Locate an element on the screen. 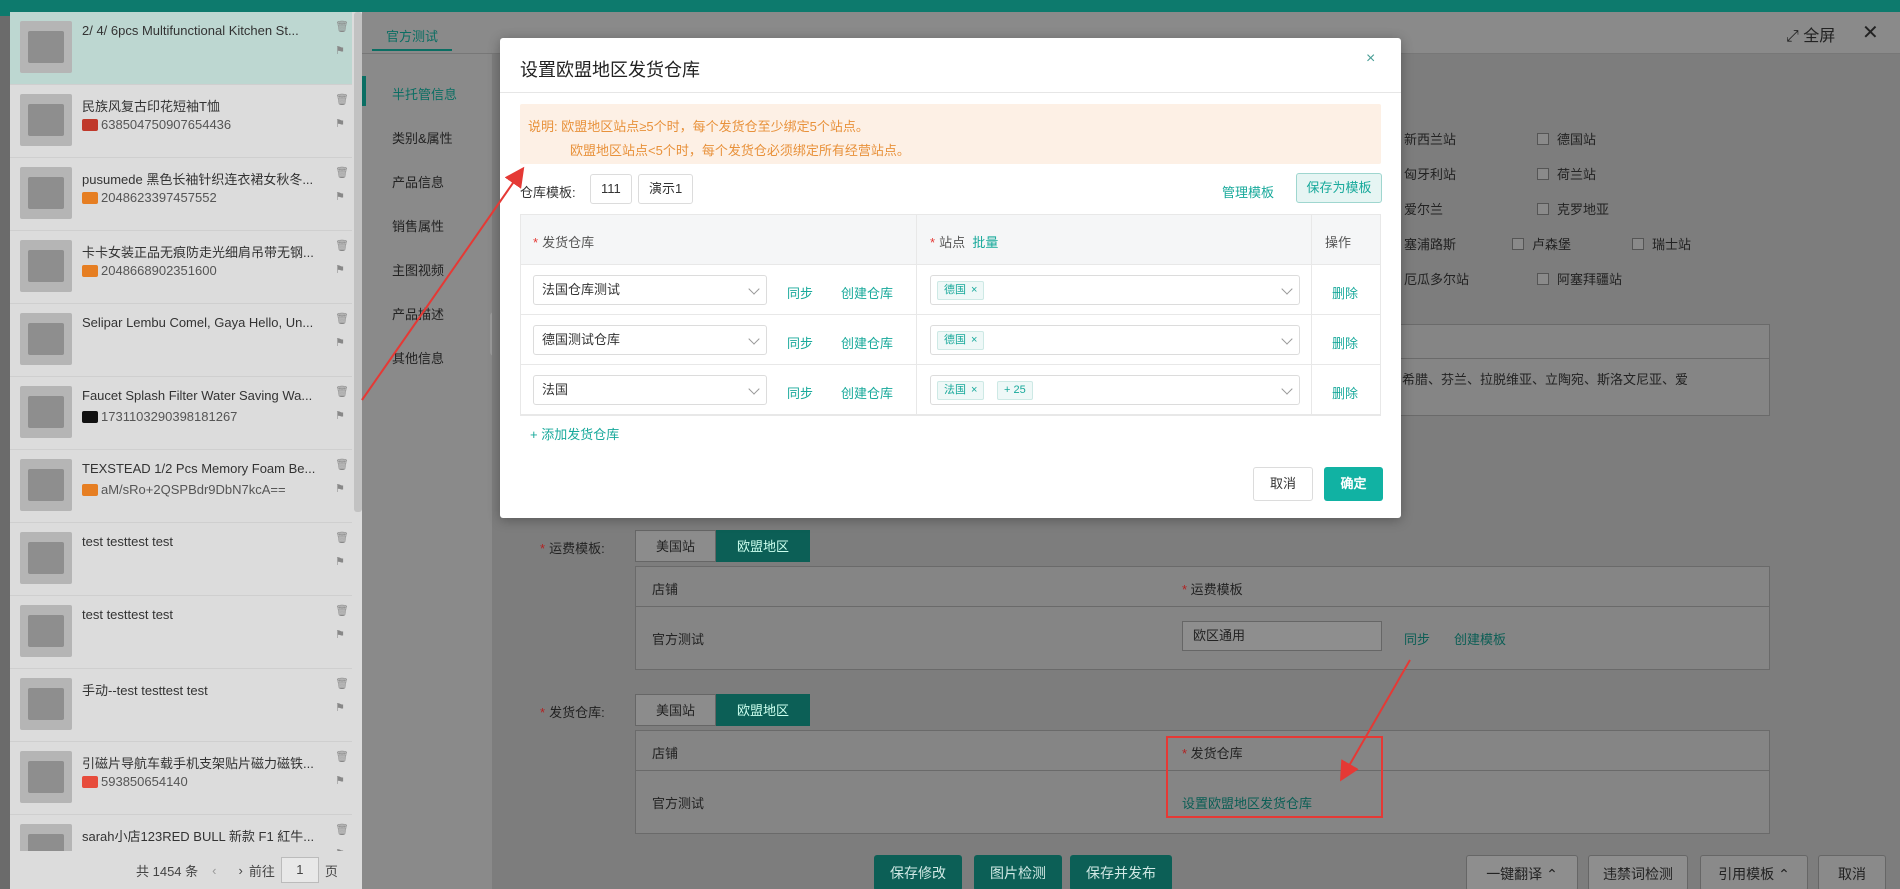 The image size is (1900, 889). toggle-us-shipping: 美国站 is located at coordinates (676, 546).